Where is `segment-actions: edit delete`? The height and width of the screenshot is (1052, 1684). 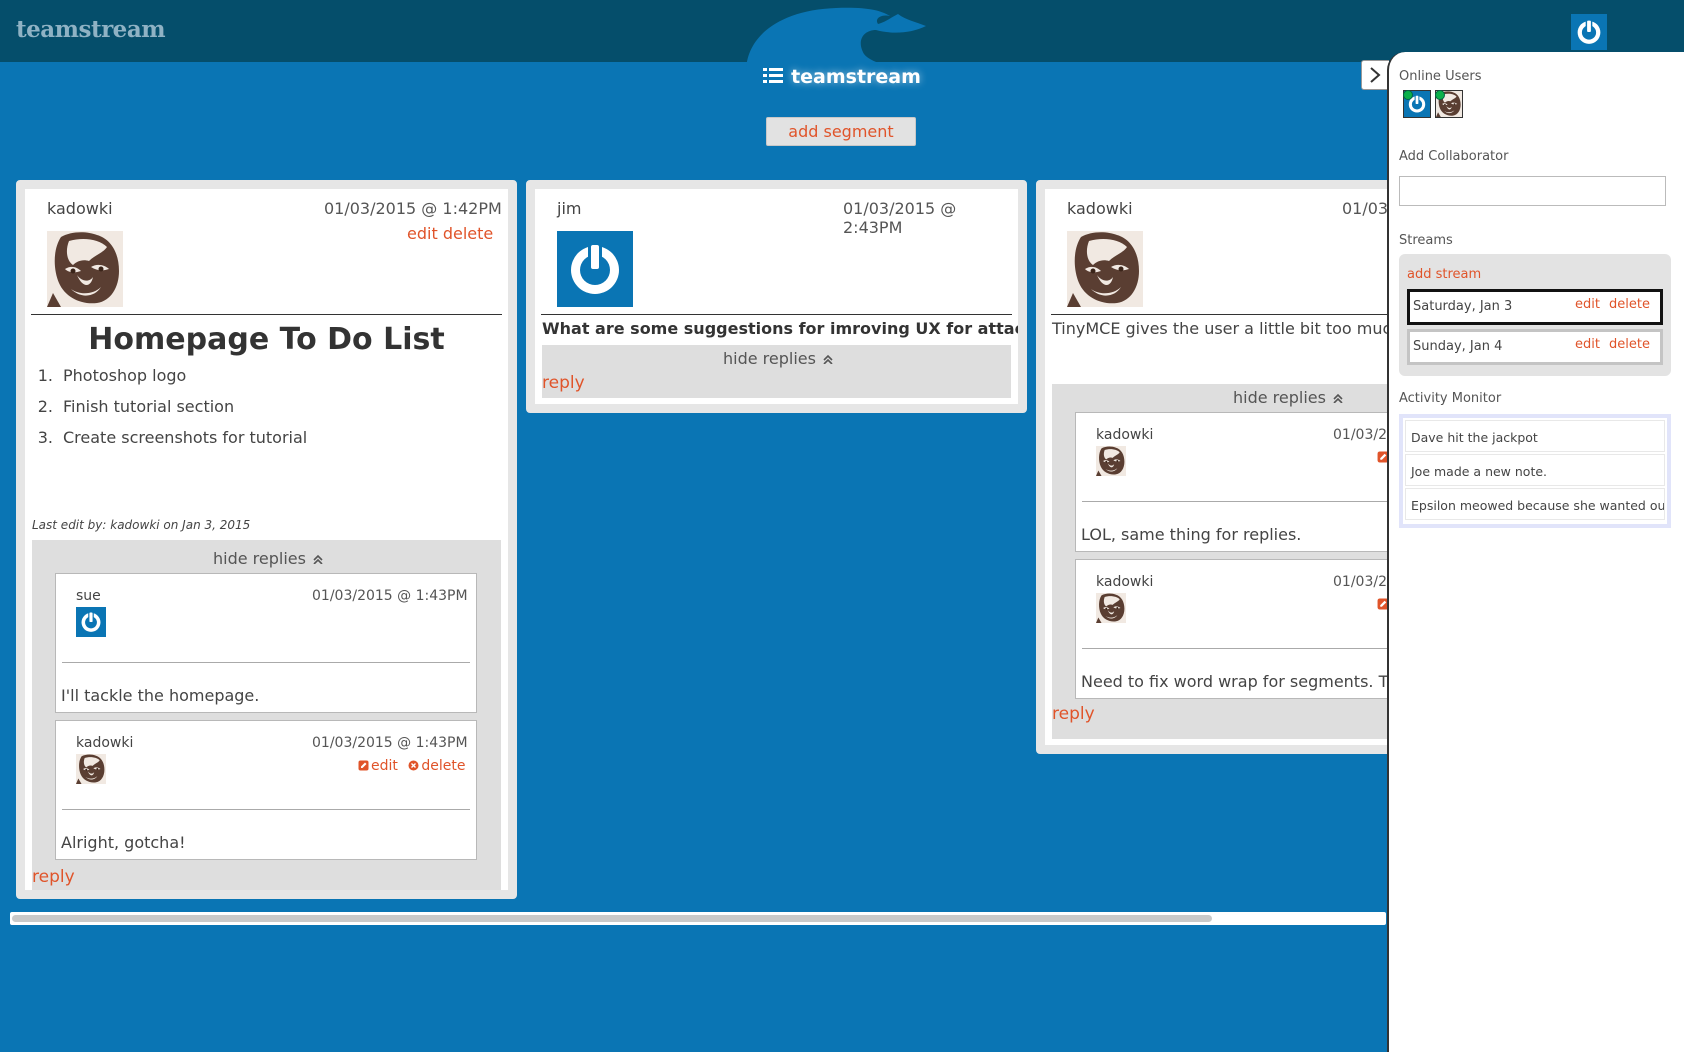 segment-actions: edit delete is located at coordinates (450, 233).